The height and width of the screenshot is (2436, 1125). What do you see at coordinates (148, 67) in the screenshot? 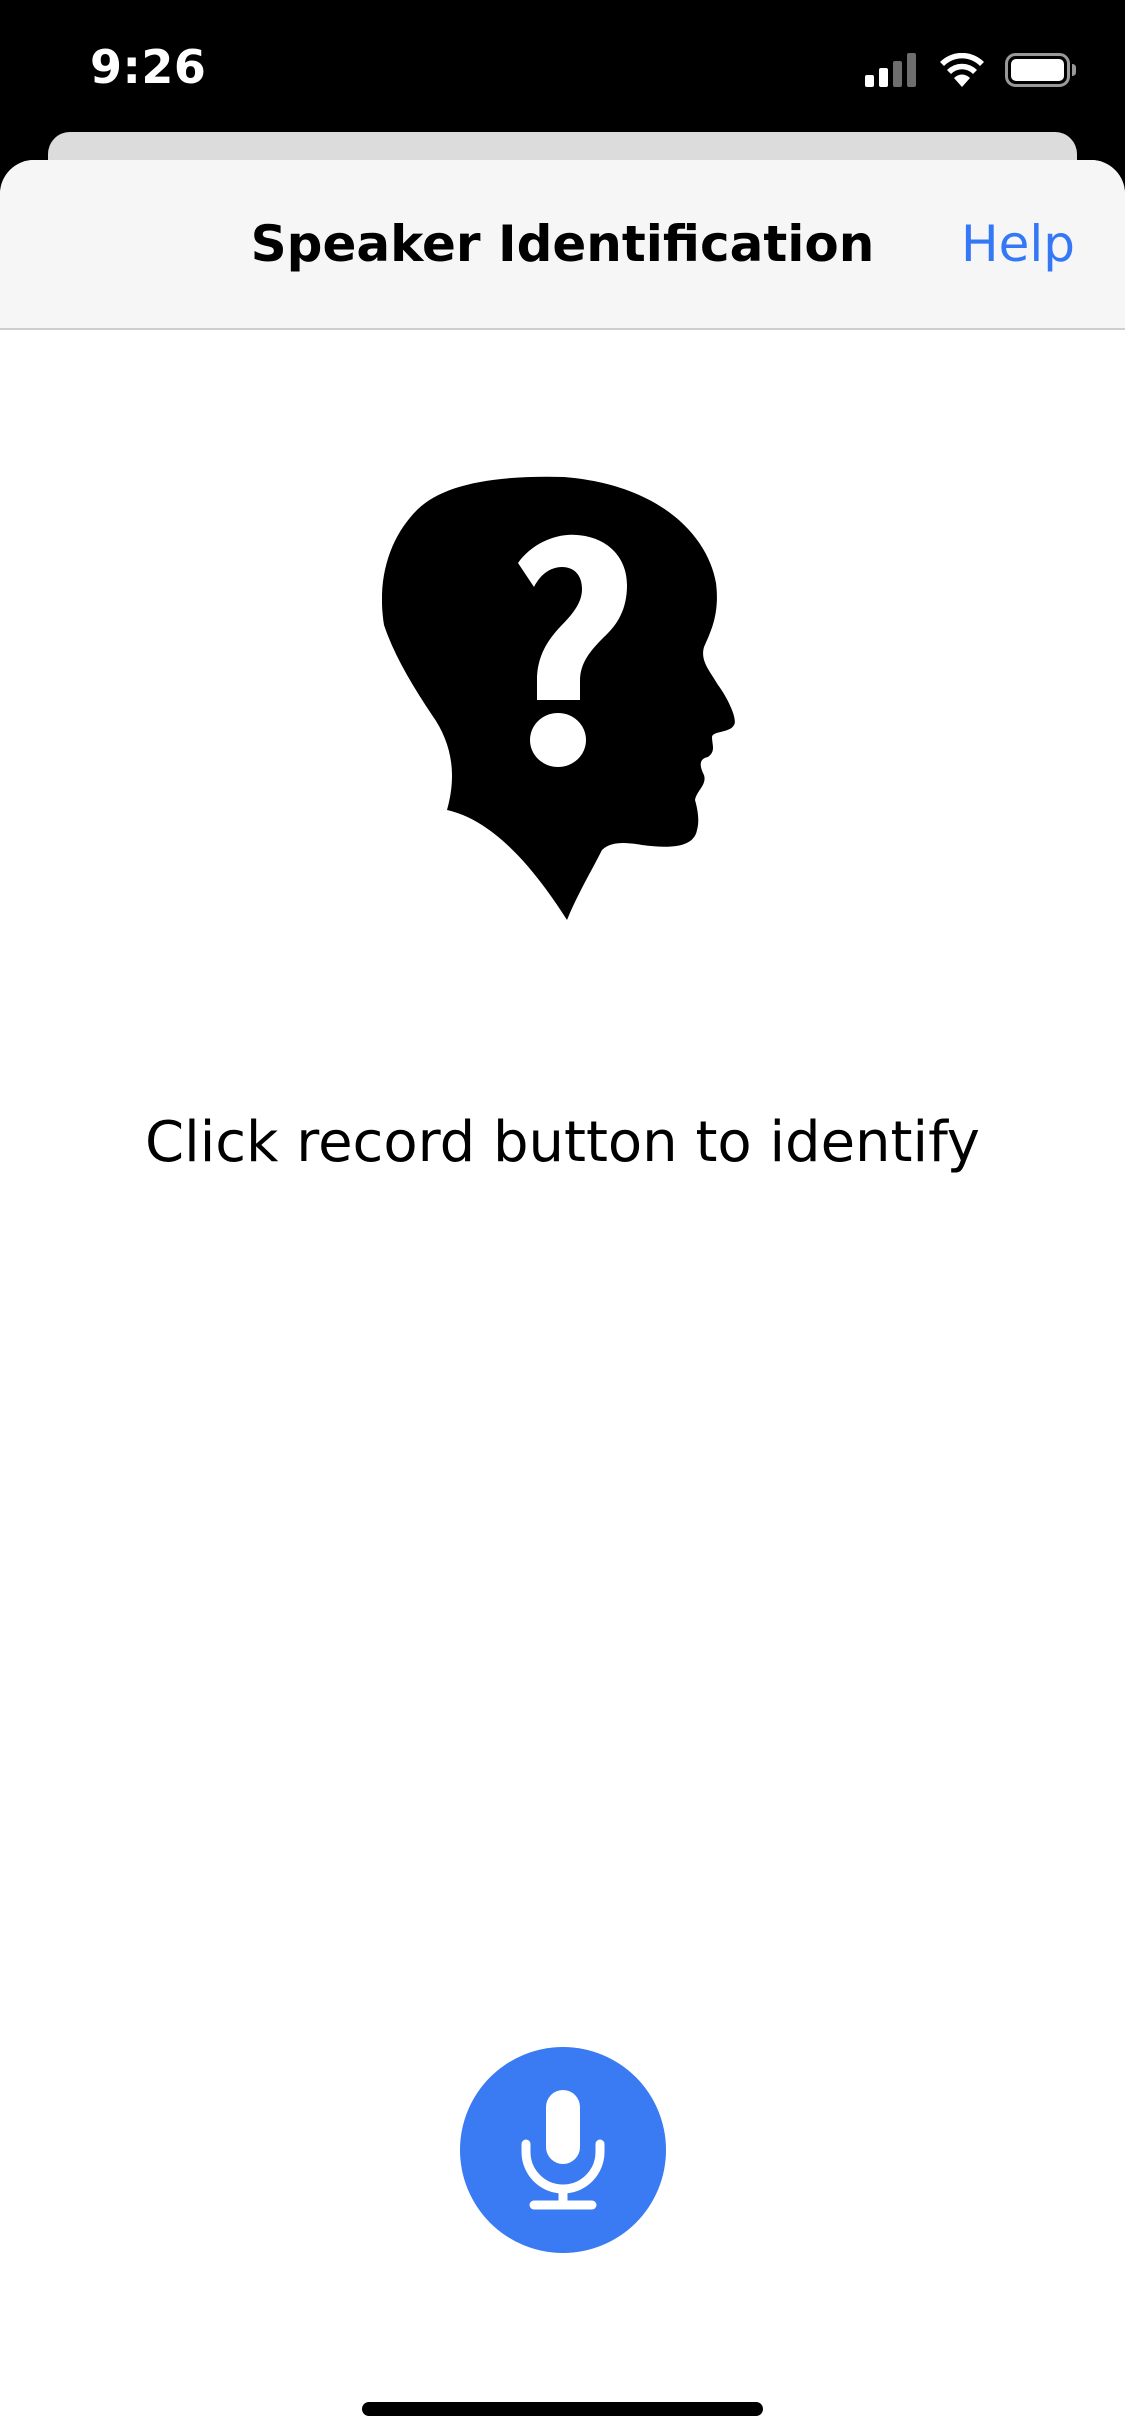
I see `status-time: 9:26` at bounding box center [148, 67].